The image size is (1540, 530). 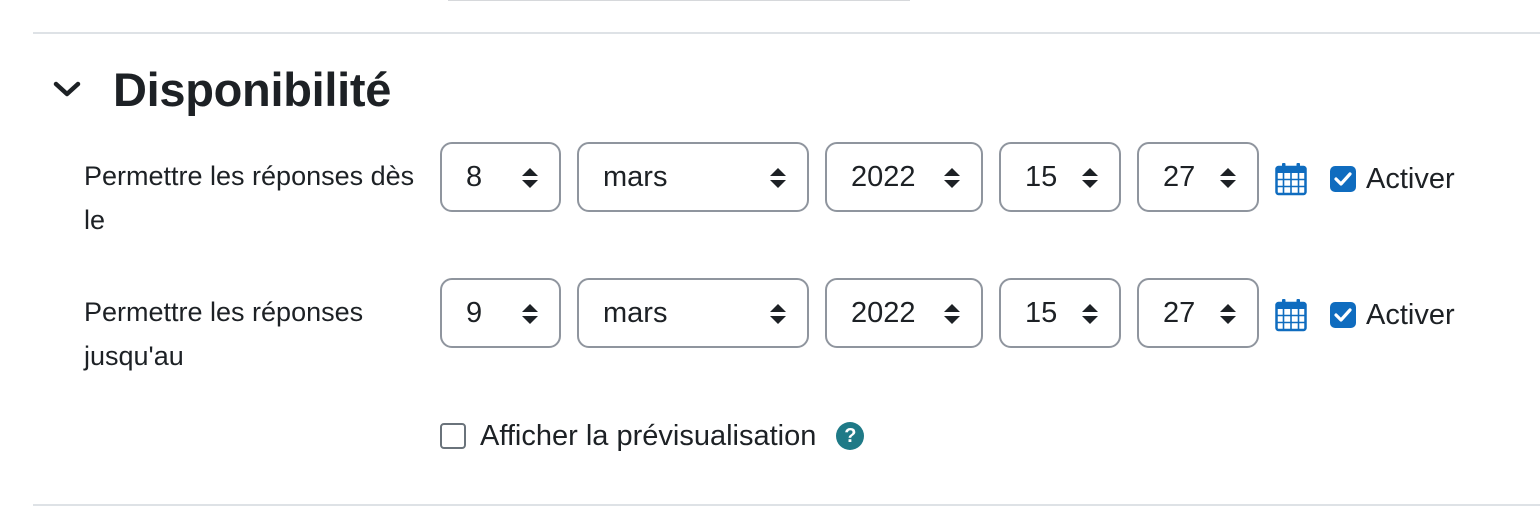 I want to click on preview-option: Afficher la prévisualisation ?, so click(x=652, y=436).